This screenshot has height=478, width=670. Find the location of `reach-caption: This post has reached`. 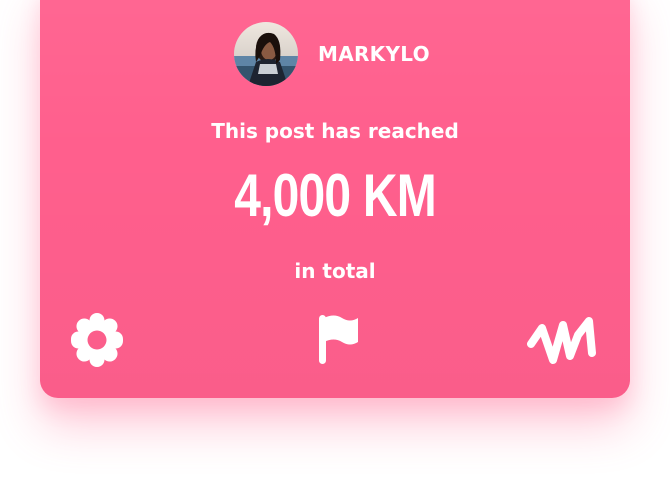

reach-caption: This post has reached is located at coordinates (335, 131).